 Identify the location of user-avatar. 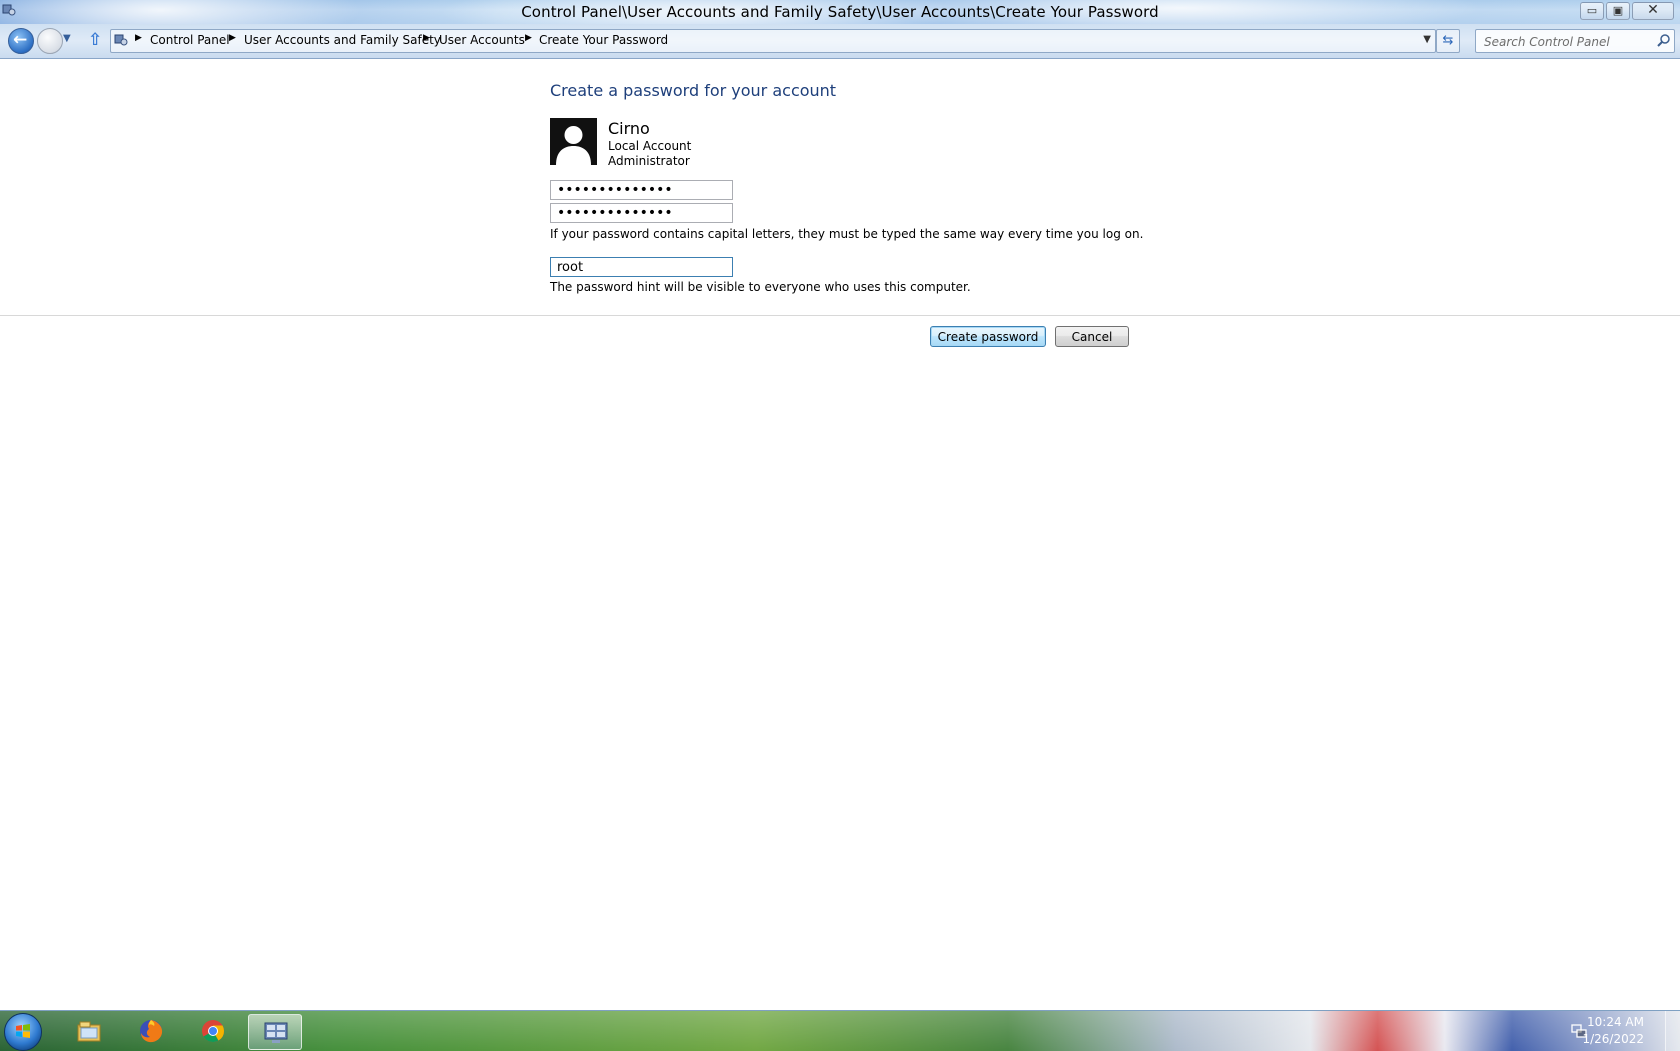
(573, 141).